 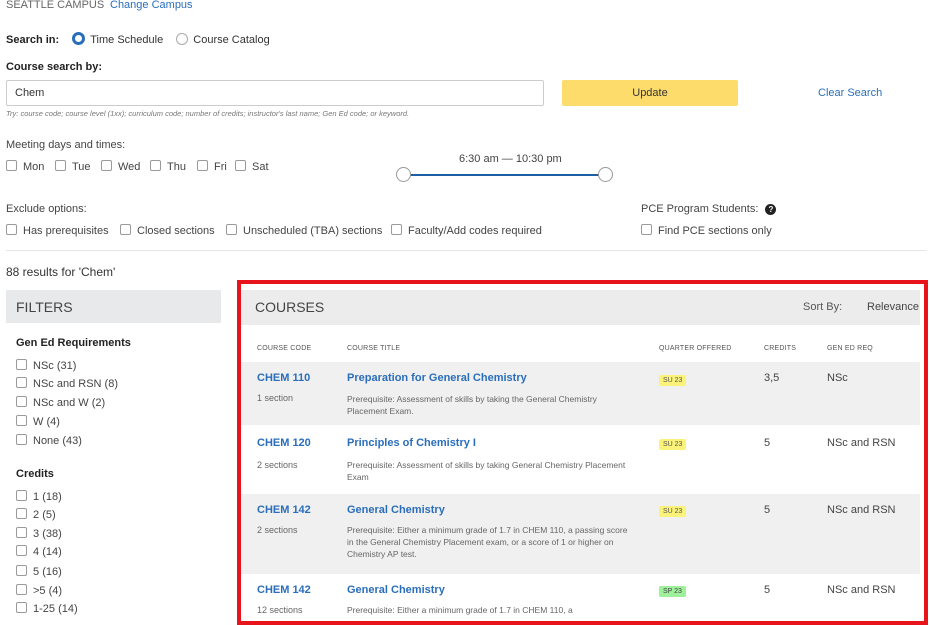 I want to click on quarter-badge: SU 23, so click(x=673, y=444).